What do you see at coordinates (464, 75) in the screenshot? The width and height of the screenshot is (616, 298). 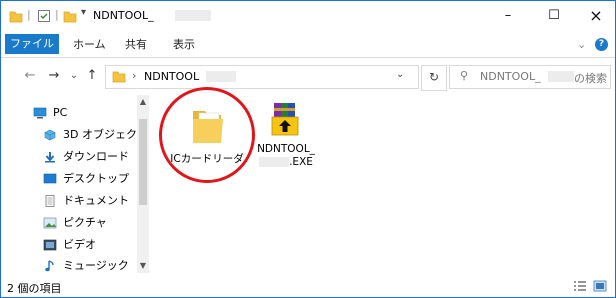 I see `search-icon: ⚲` at bounding box center [464, 75].